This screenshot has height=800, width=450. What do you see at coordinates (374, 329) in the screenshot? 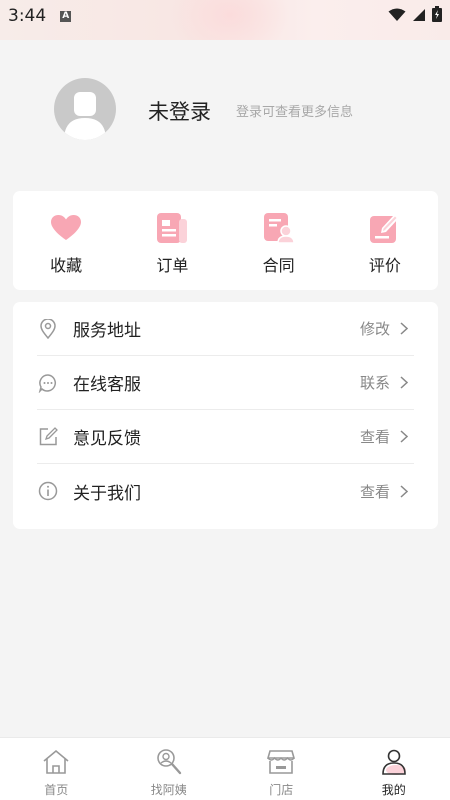
I see `menu-action-text: 修改` at bounding box center [374, 329].